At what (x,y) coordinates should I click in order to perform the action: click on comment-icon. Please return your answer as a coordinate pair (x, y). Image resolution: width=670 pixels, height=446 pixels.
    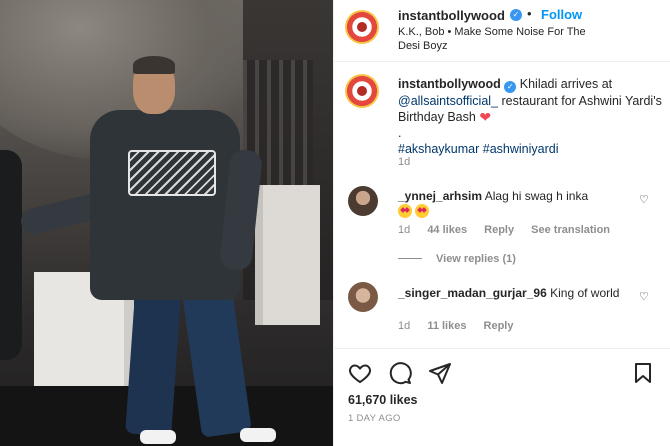
    Looking at the image, I should click on (400, 373).